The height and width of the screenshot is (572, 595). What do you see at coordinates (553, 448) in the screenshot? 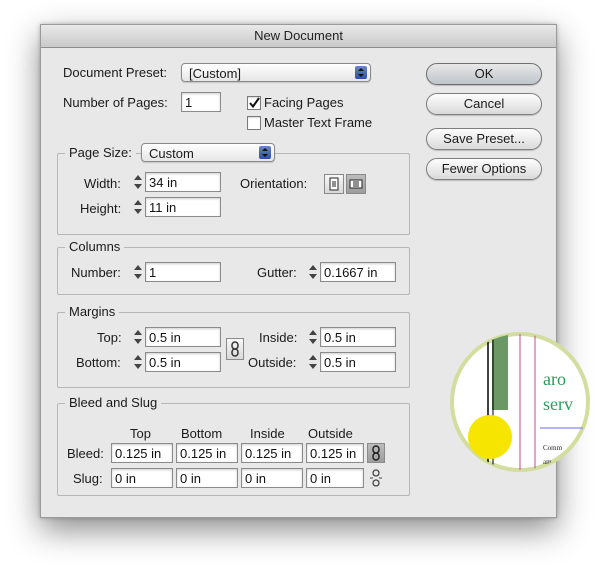
I see `magnifier-small-1: Comm` at bounding box center [553, 448].